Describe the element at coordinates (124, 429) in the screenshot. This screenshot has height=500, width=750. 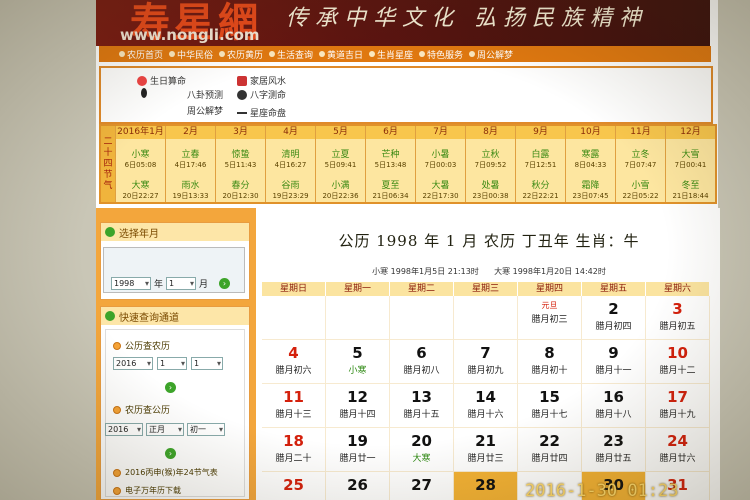
I see `q2-year-select: 2016` at that location.